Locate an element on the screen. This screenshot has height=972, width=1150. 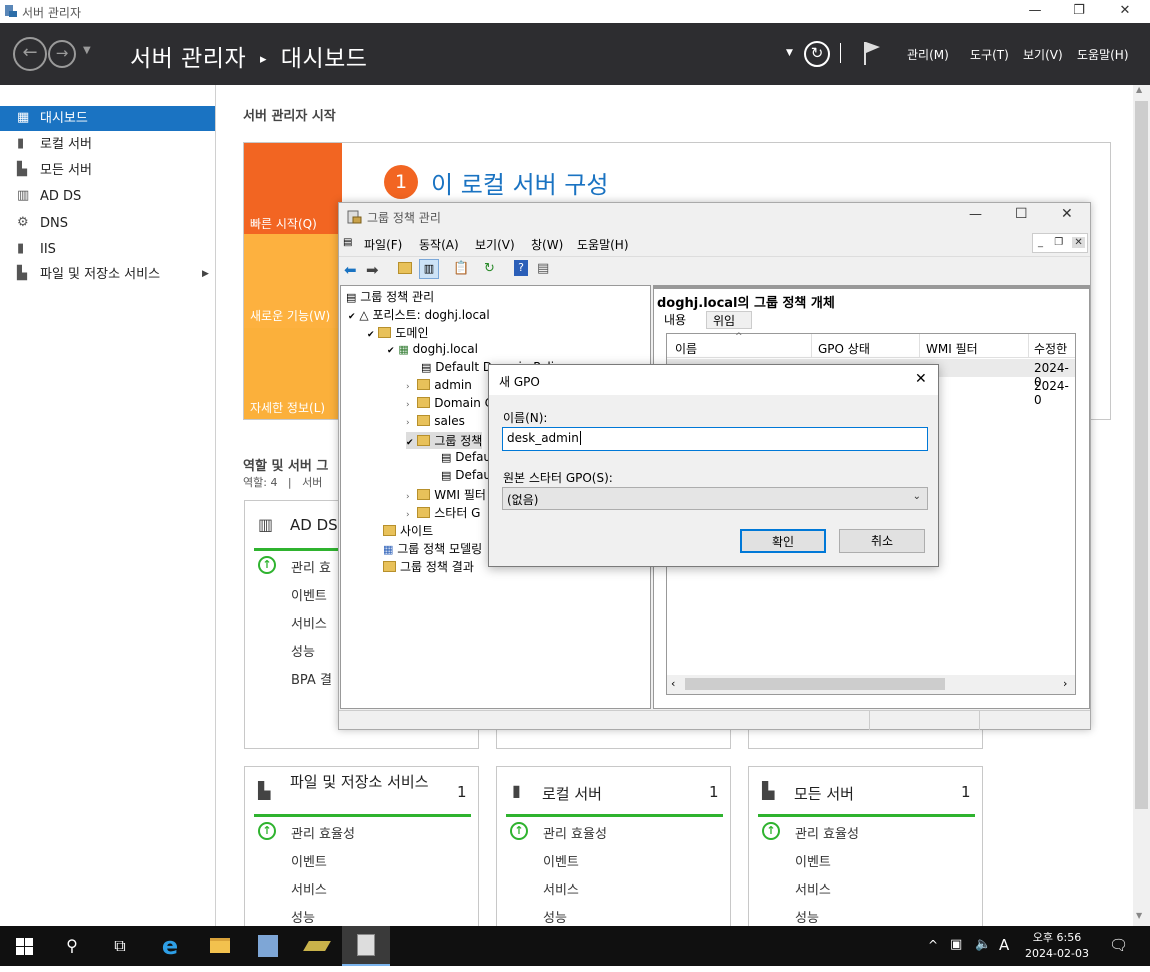
scroll-down-icon: ▼ is located at coordinates (1139, 915).